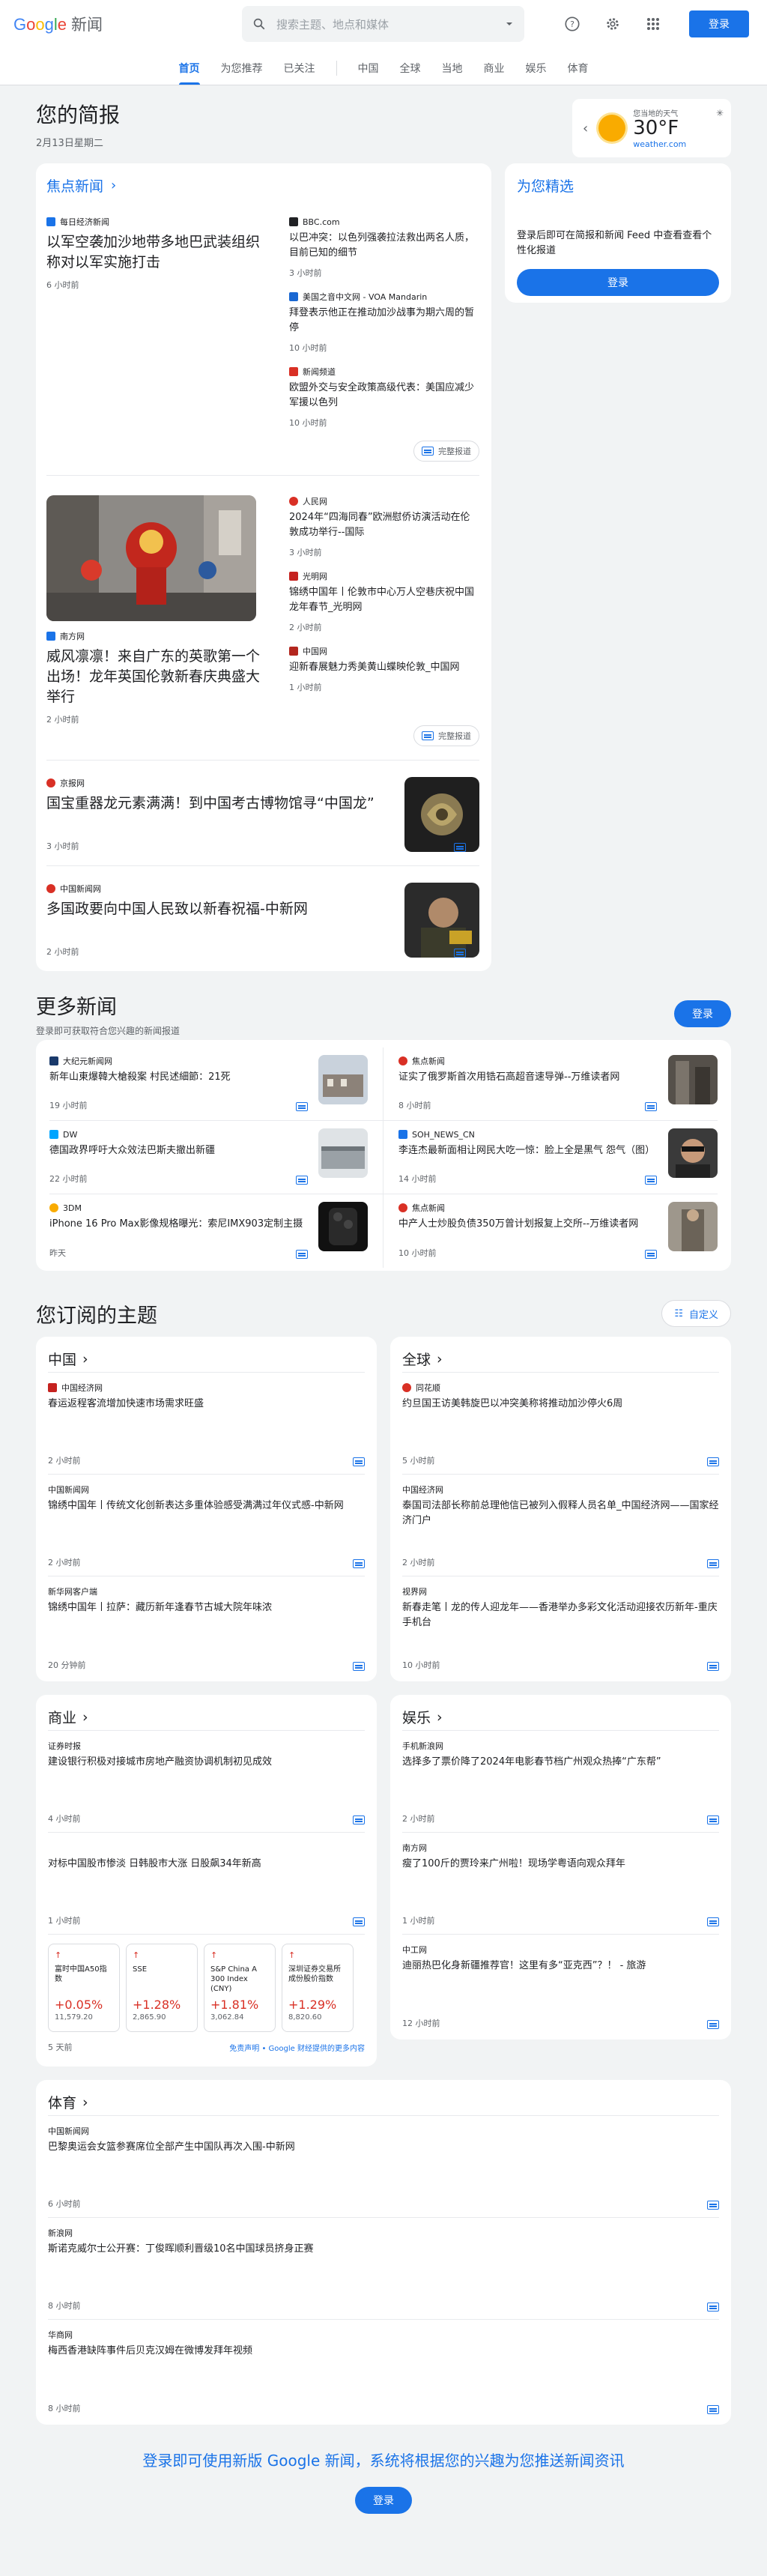 The image size is (767, 2576). Describe the element at coordinates (262, 185) in the screenshot. I see `top-stories-link: 焦点新闻 ›` at that location.